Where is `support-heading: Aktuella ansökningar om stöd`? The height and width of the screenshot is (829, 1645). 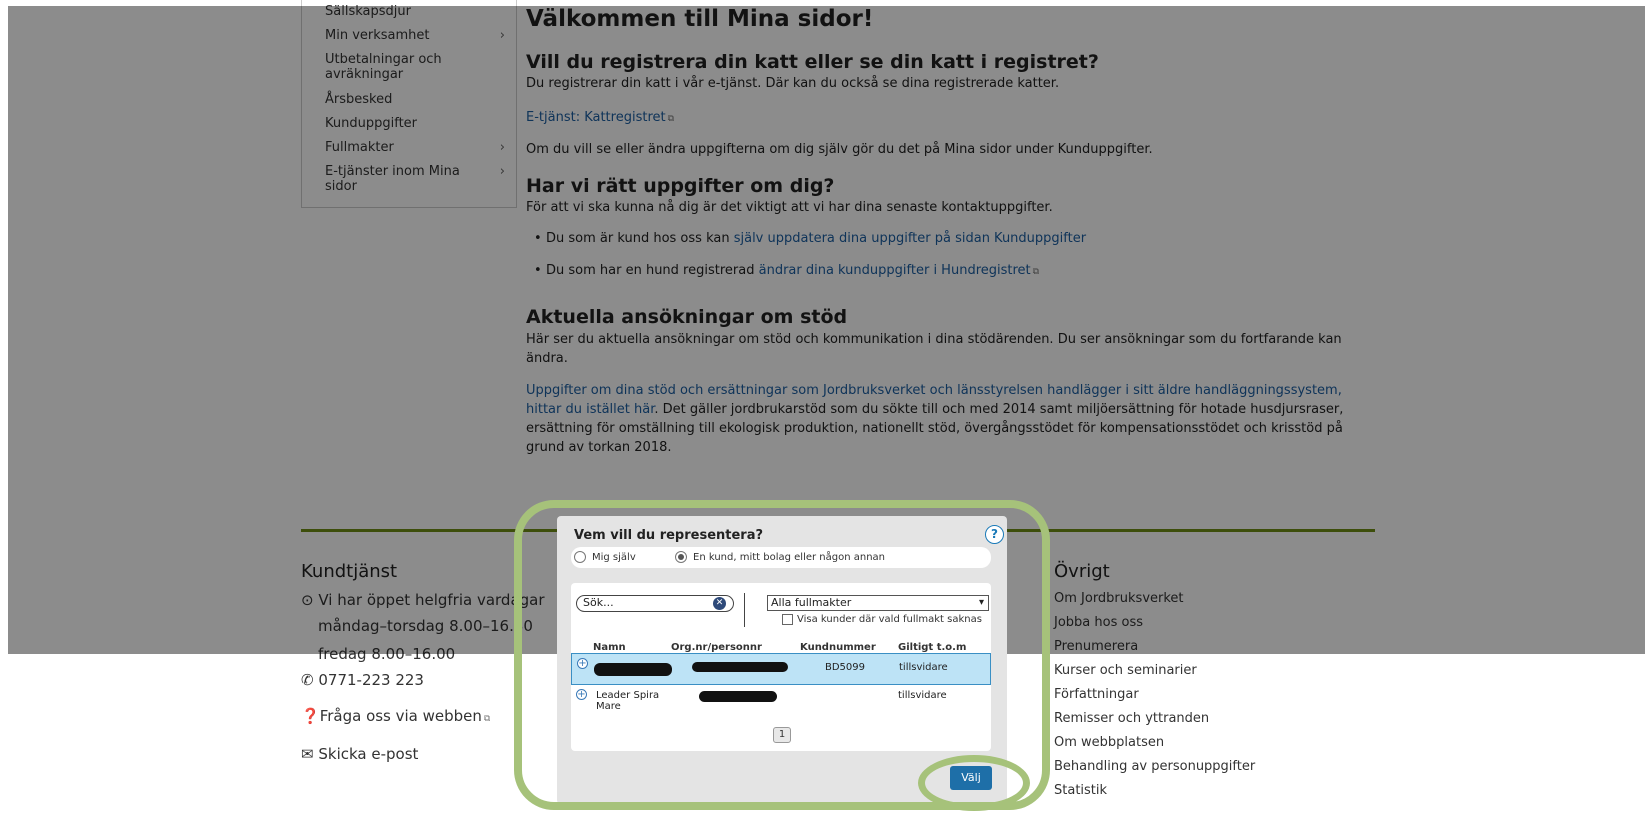
support-heading: Aktuella ansökningar om stöd is located at coordinates (687, 317).